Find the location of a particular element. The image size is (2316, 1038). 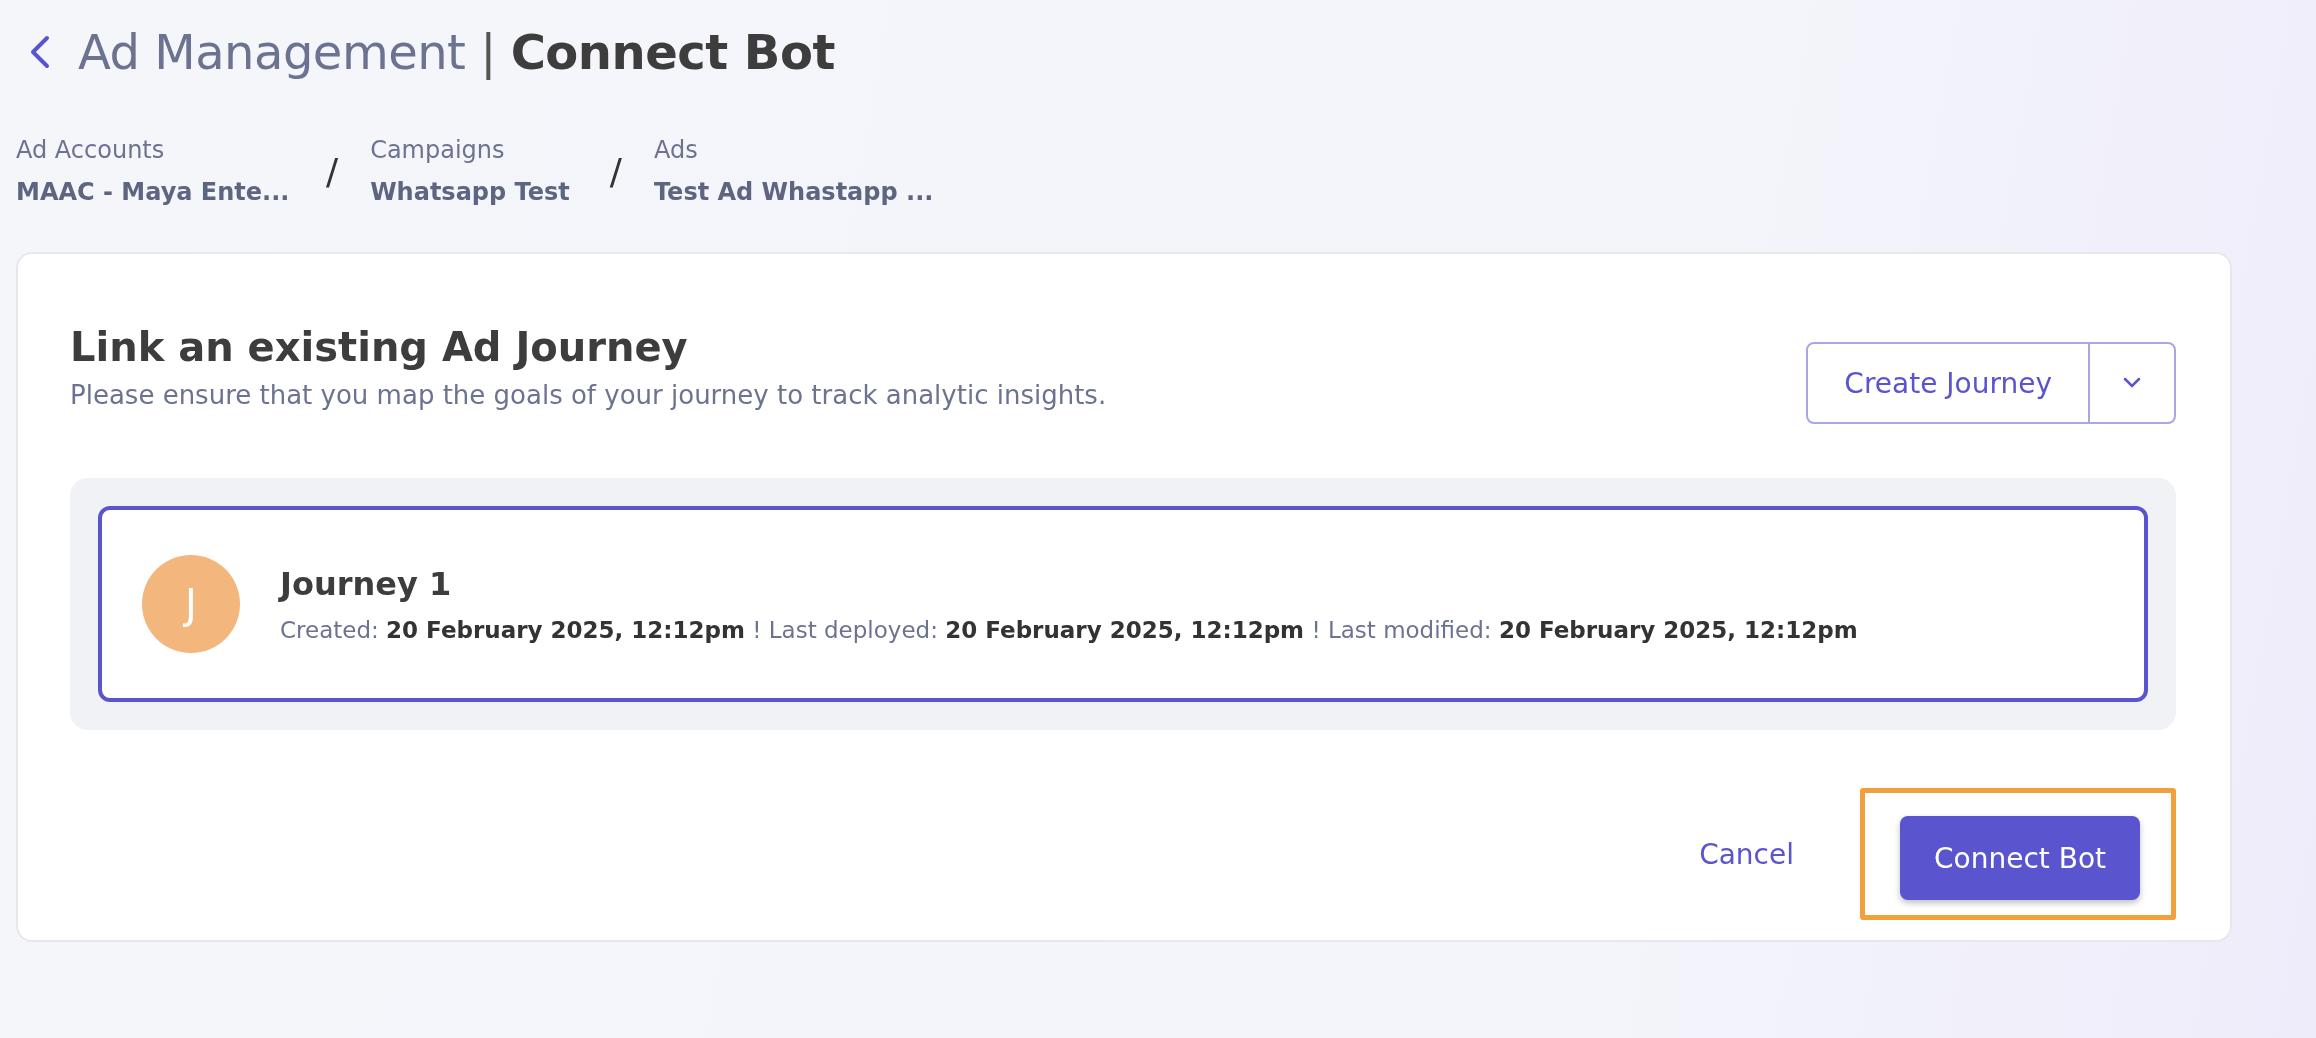

breadcrumb-link: Whatsapp Test is located at coordinates (470, 192).